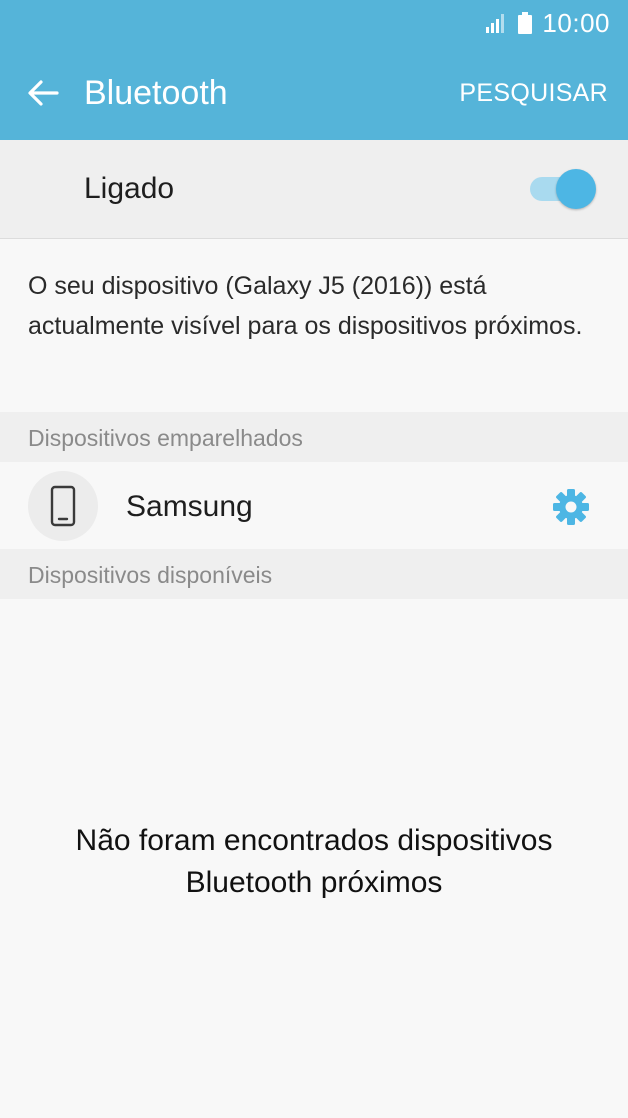 The height and width of the screenshot is (1118, 628). Describe the element at coordinates (189, 506) in the screenshot. I see `device-name: Samsung` at that location.